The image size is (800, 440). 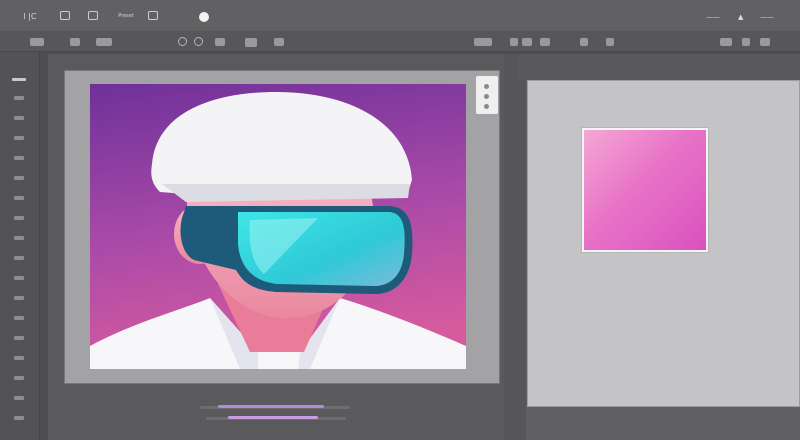 What do you see at coordinates (275, 413) in the screenshot?
I see `timeline-slider` at bounding box center [275, 413].